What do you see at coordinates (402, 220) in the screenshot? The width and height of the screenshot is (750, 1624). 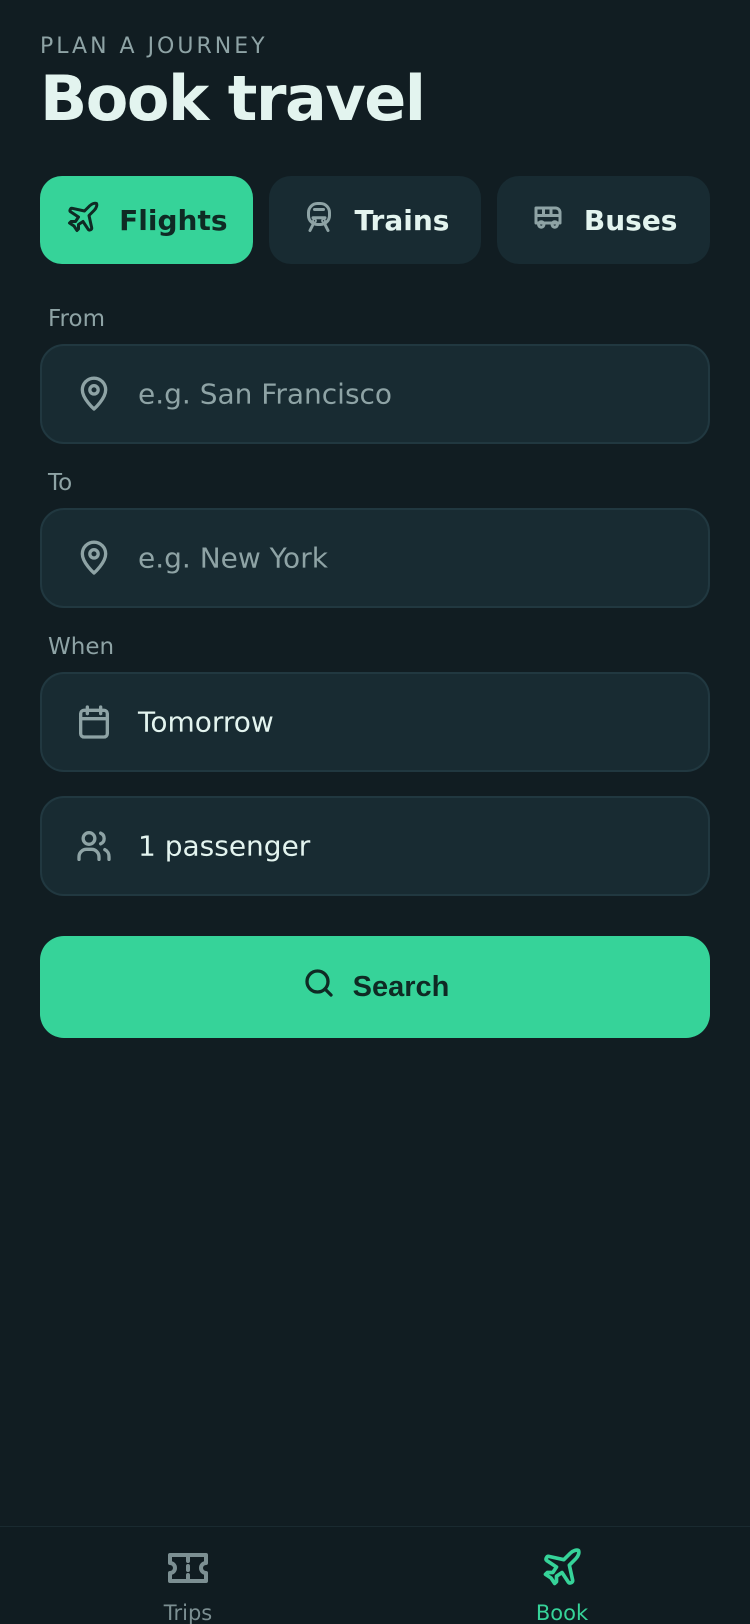 I see `mode-trains-label: Trains` at bounding box center [402, 220].